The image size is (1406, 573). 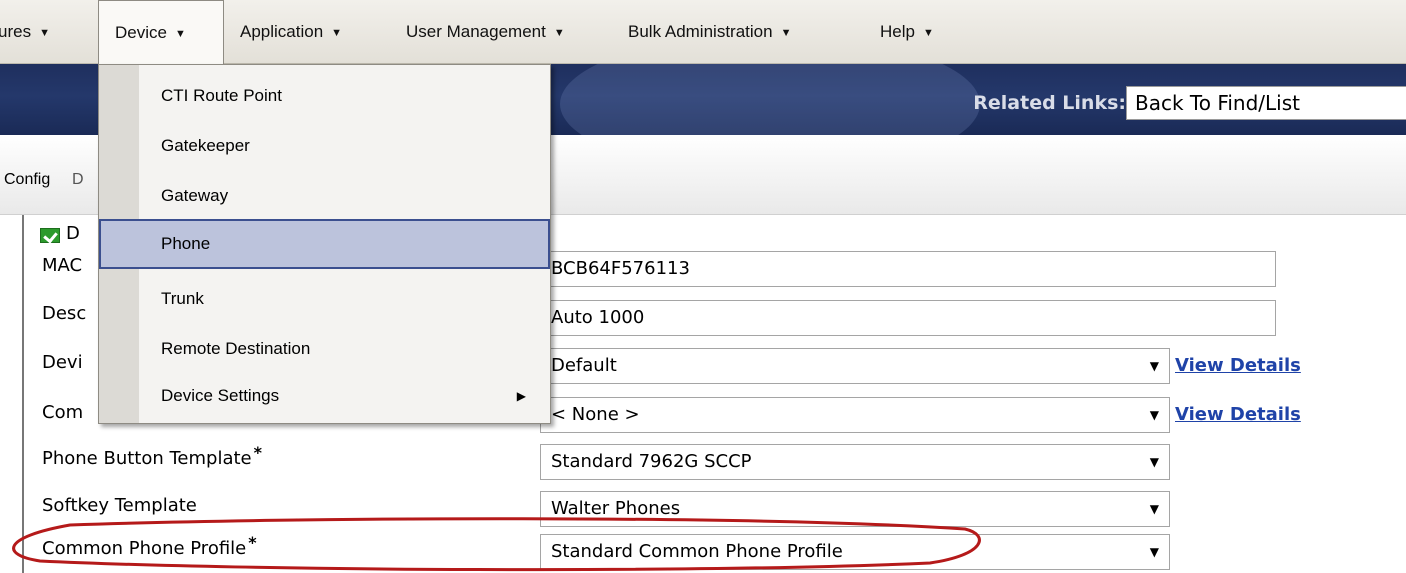 What do you see at coordinates (220, 395) in the screenshot?
I see `menu-item-device-settings-label: Device Settings` at bounding box center [220, 395].